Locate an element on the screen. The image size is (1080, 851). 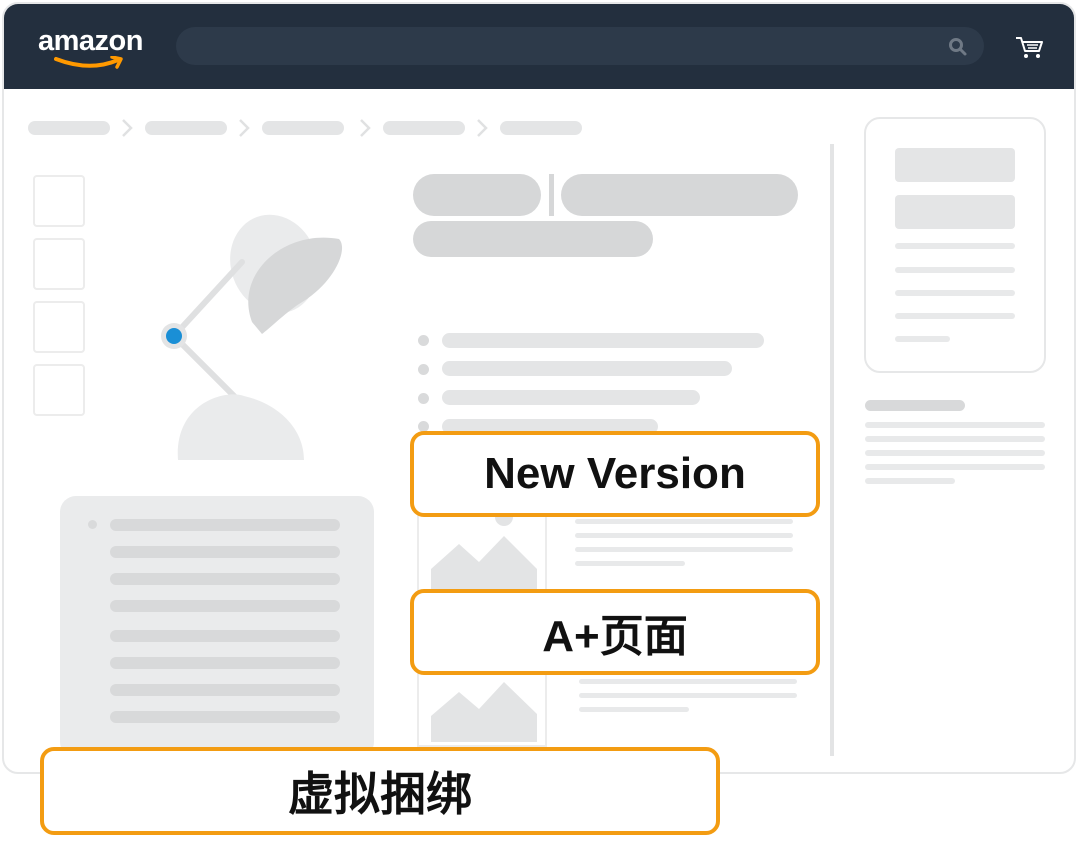
top-nav-bar: amazon is located at coordinates (539, 46).